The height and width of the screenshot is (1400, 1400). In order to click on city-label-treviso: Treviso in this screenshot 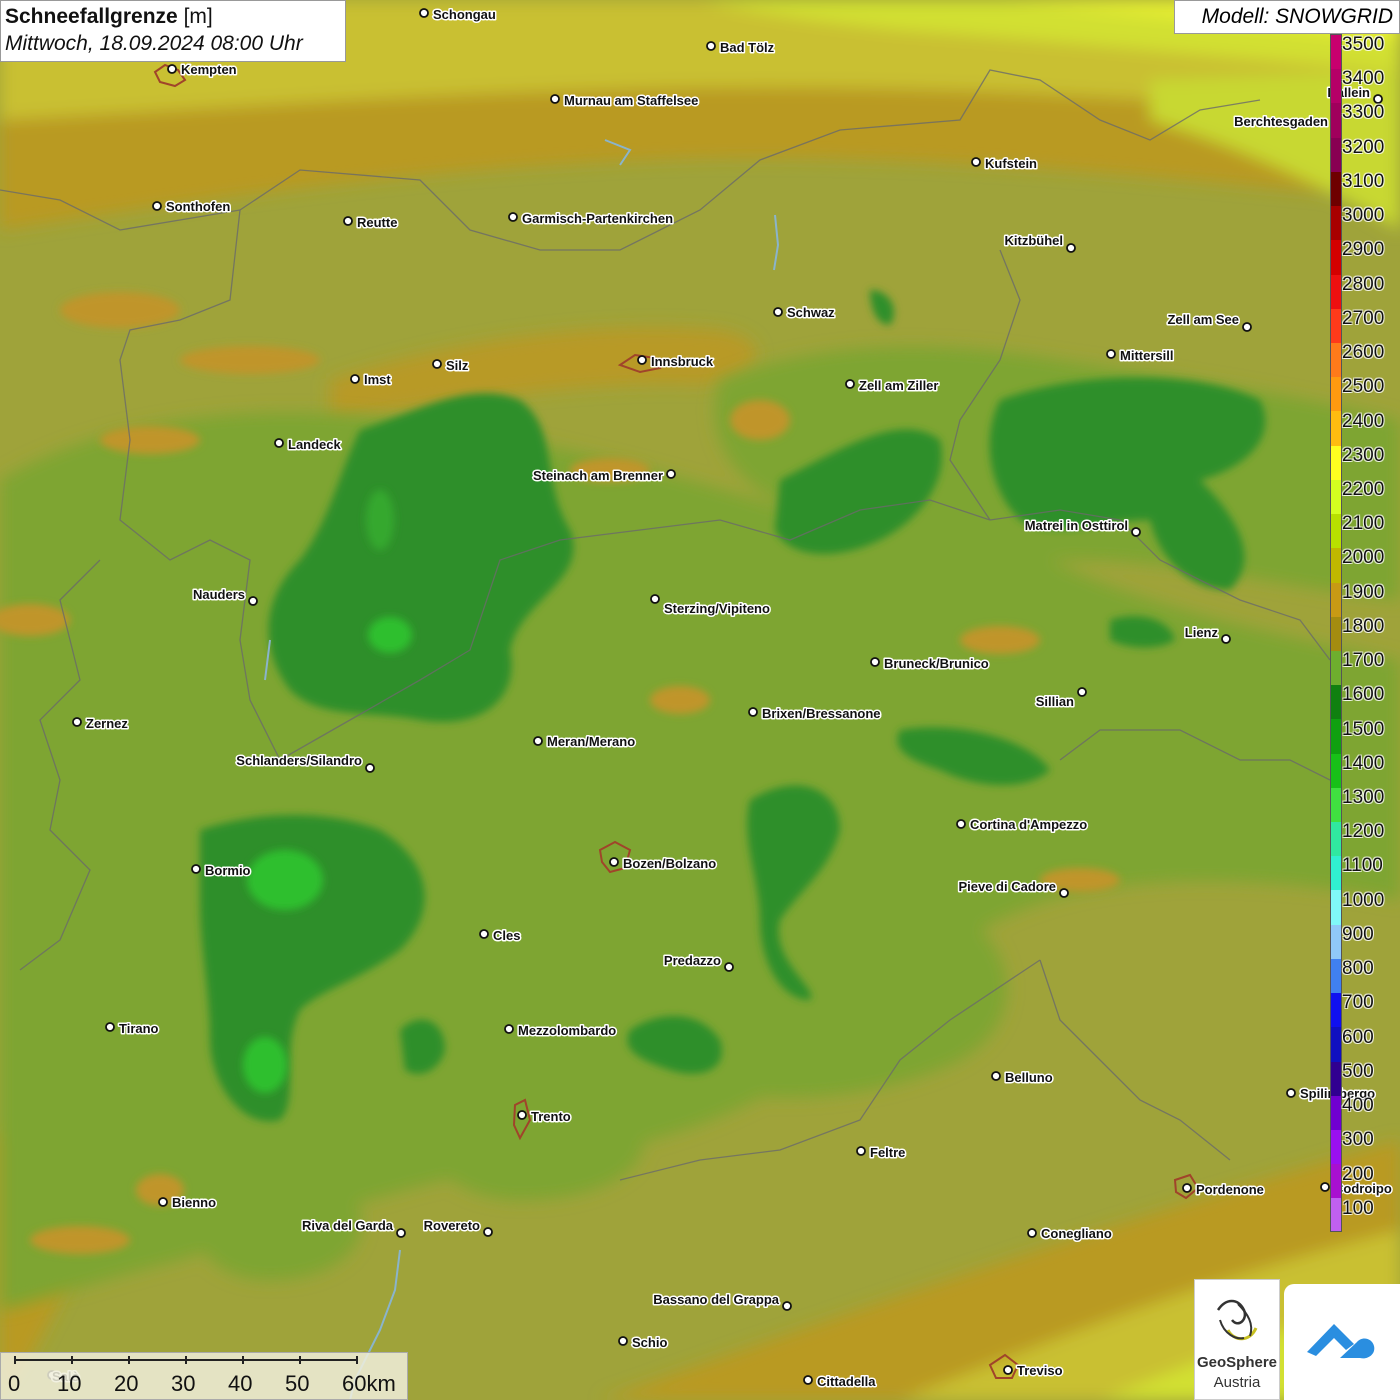, I will do `click(1040, 1371)`.